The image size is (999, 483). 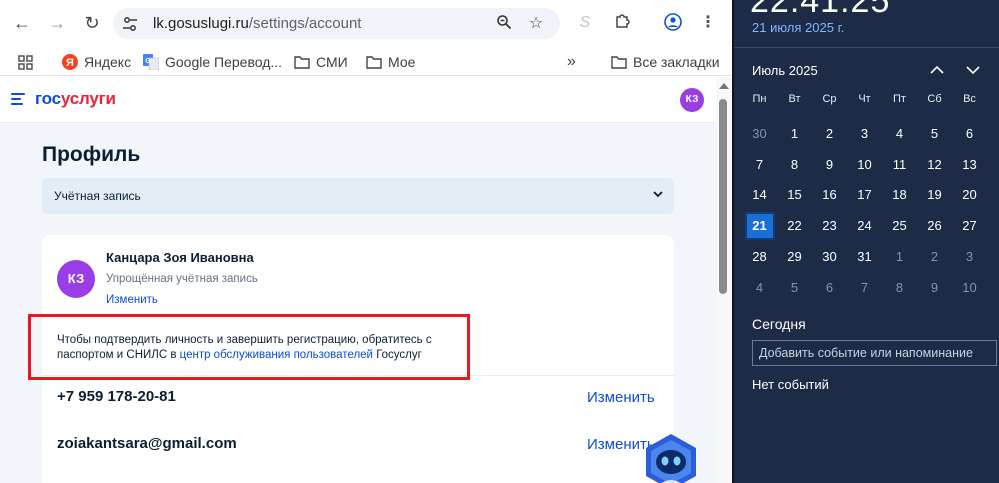 I want to click on account-select-label: Учётная запись, so click(x=97, y=196).